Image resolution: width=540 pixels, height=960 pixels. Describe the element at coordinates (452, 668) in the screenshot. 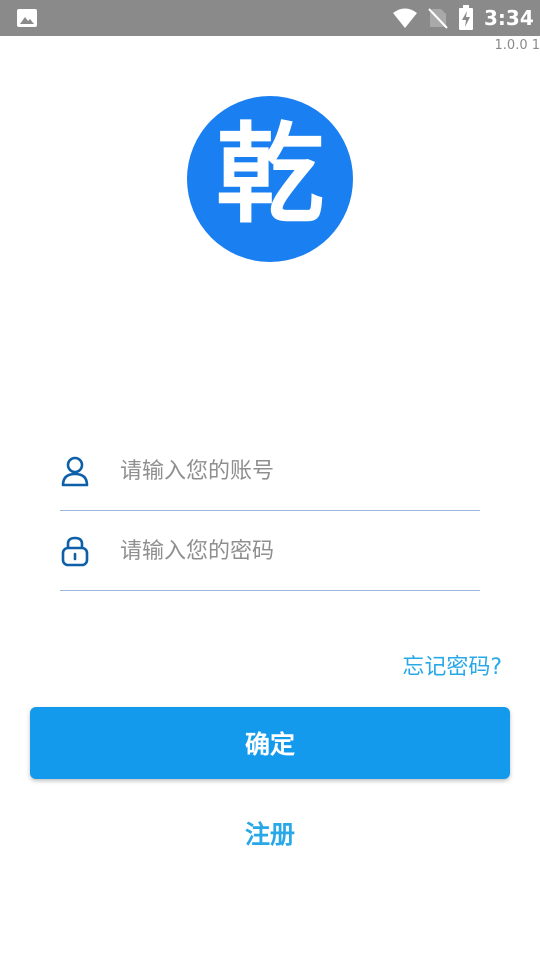

I see `forgot-password-link: 忘记密码?` at that location.